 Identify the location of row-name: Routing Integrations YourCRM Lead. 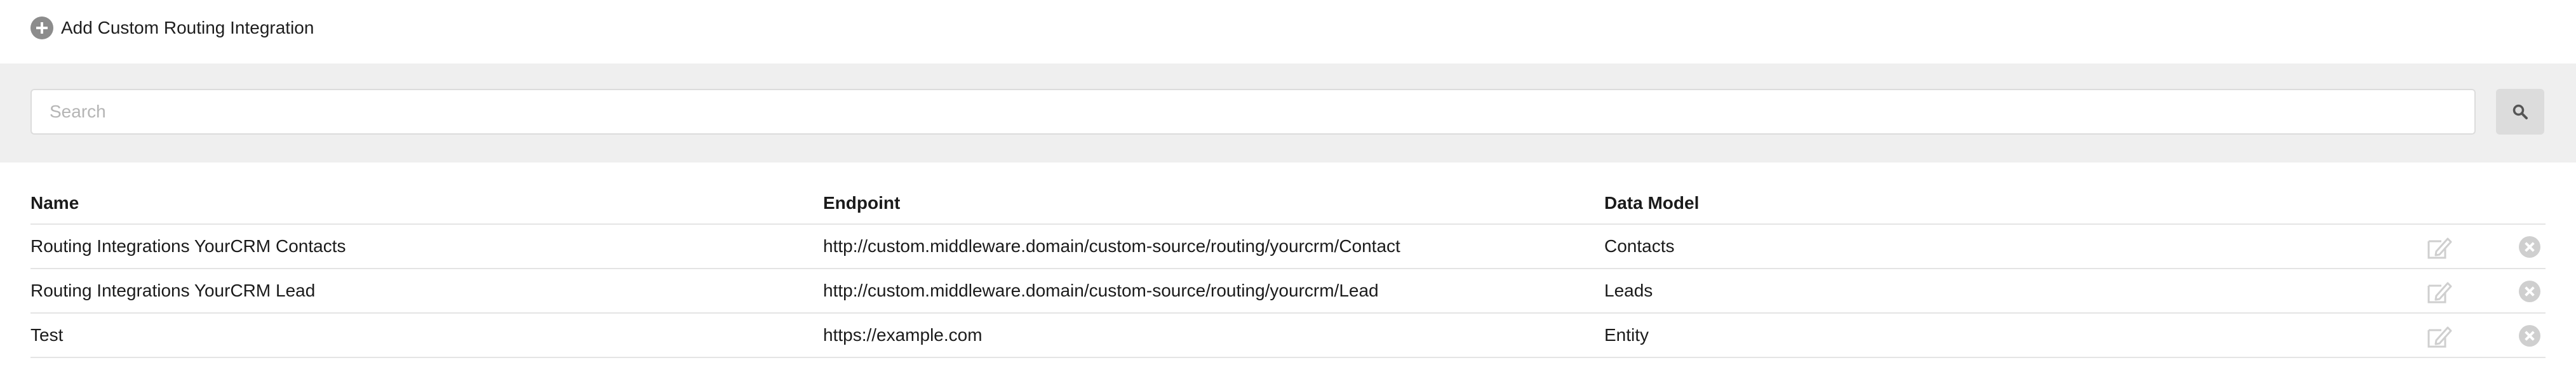
(173, 290).